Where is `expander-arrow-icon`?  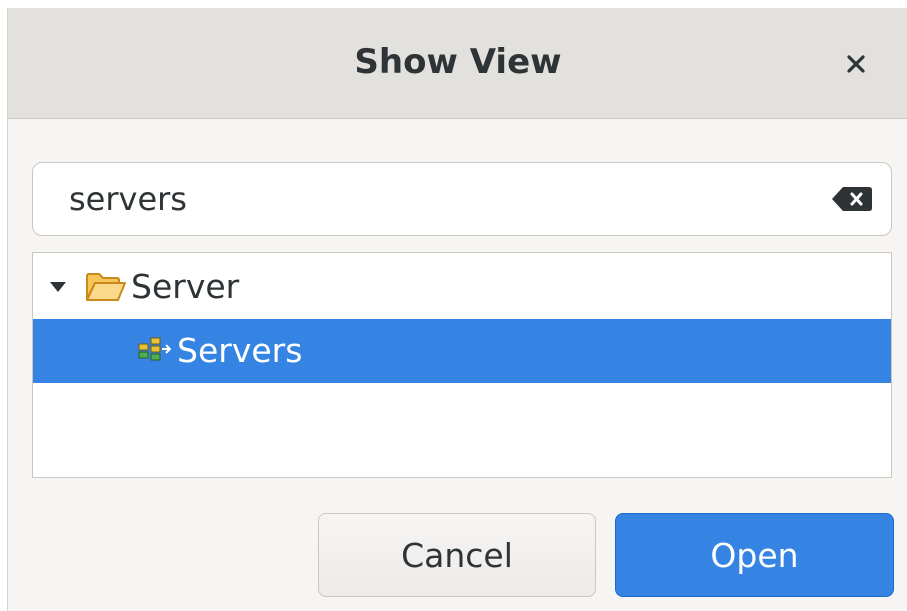 expander-arrow-icon is located at coordinates (58, 287).